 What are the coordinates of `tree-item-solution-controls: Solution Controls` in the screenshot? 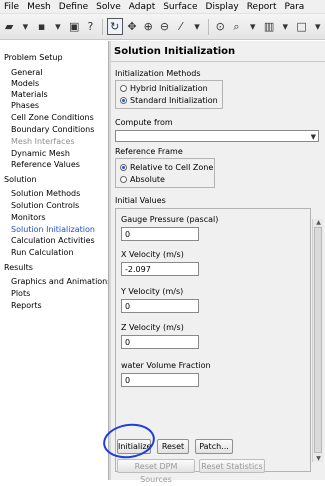 It's located at (45, 205).